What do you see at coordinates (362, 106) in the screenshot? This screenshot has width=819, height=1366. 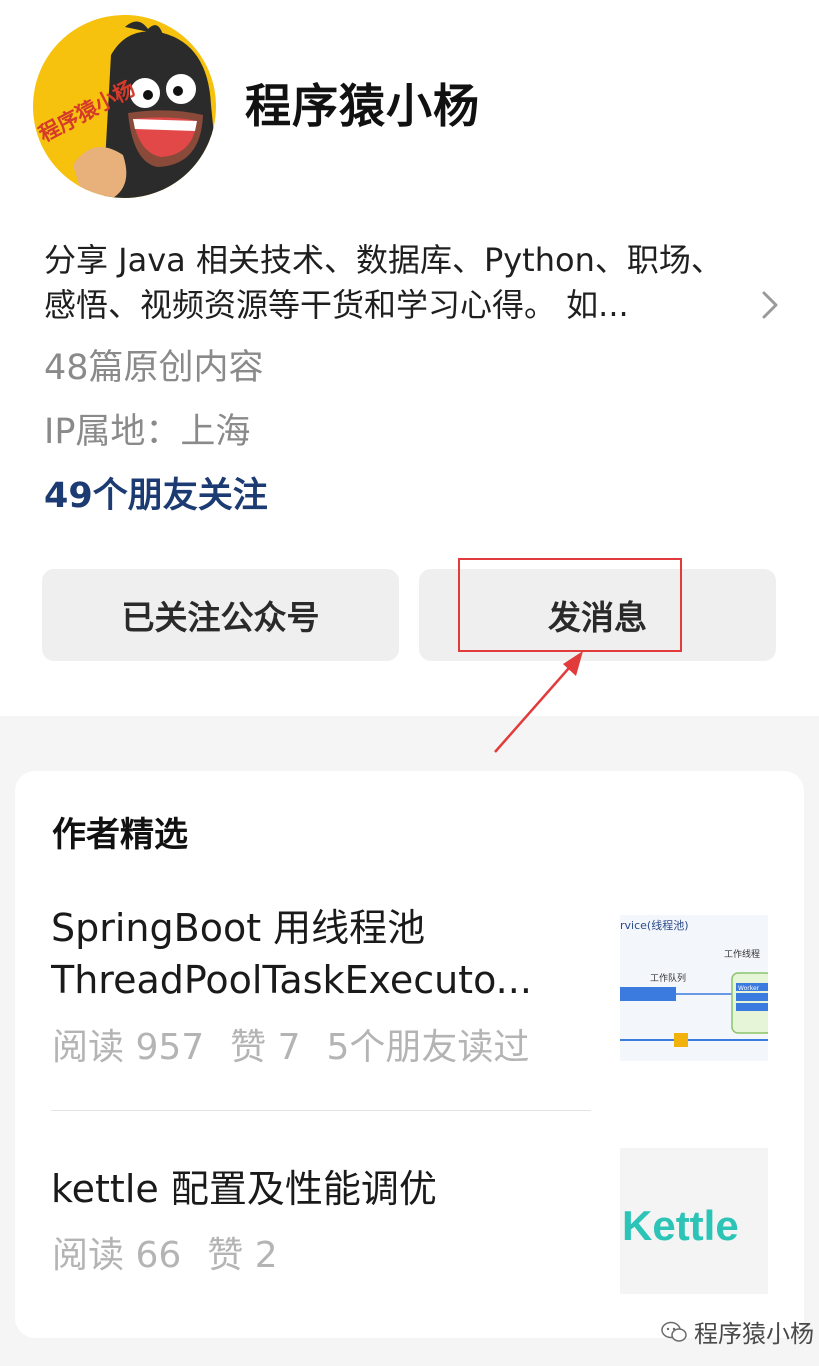 I see `account-name: 程序猿小杨` at bounding box center [362, 106].